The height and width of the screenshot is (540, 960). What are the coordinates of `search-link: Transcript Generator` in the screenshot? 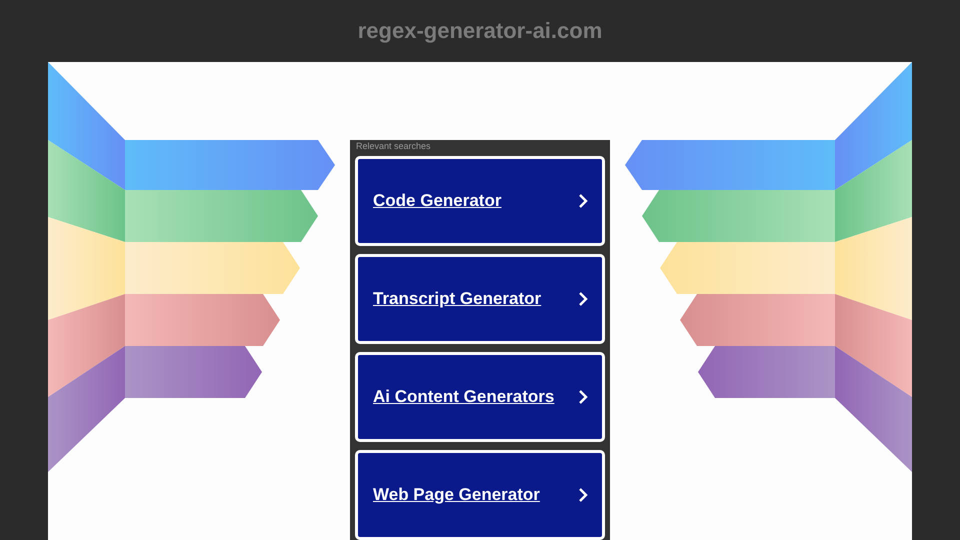 It's located at (480, 299).